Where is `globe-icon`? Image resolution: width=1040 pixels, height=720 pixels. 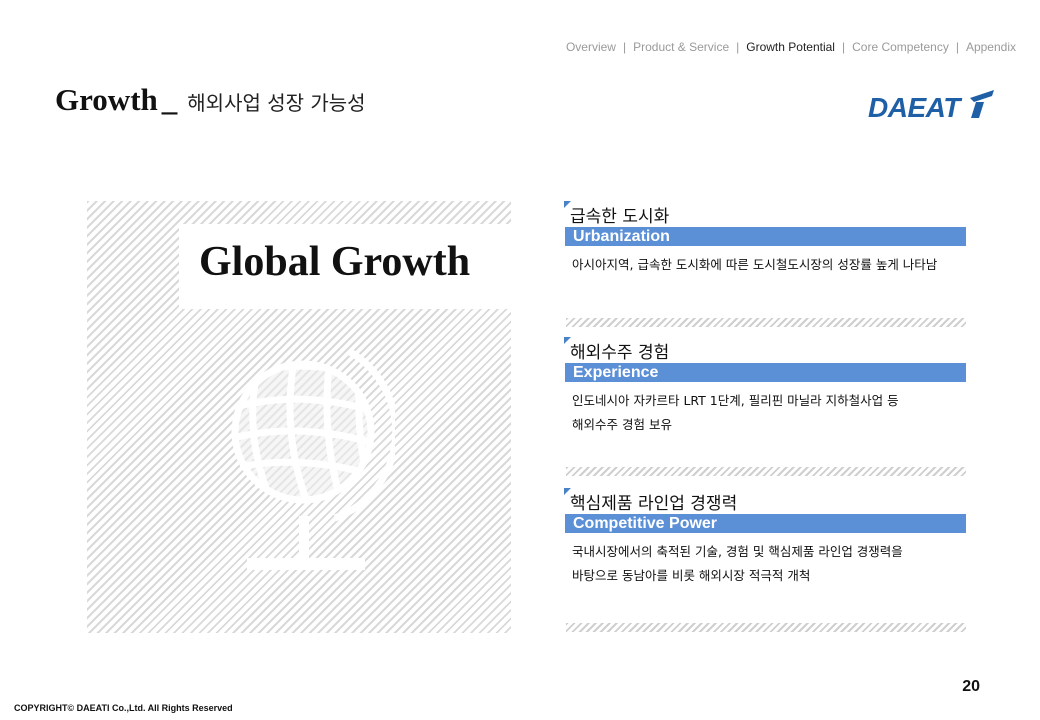
globe-icon is located at coordinates (313, 459).